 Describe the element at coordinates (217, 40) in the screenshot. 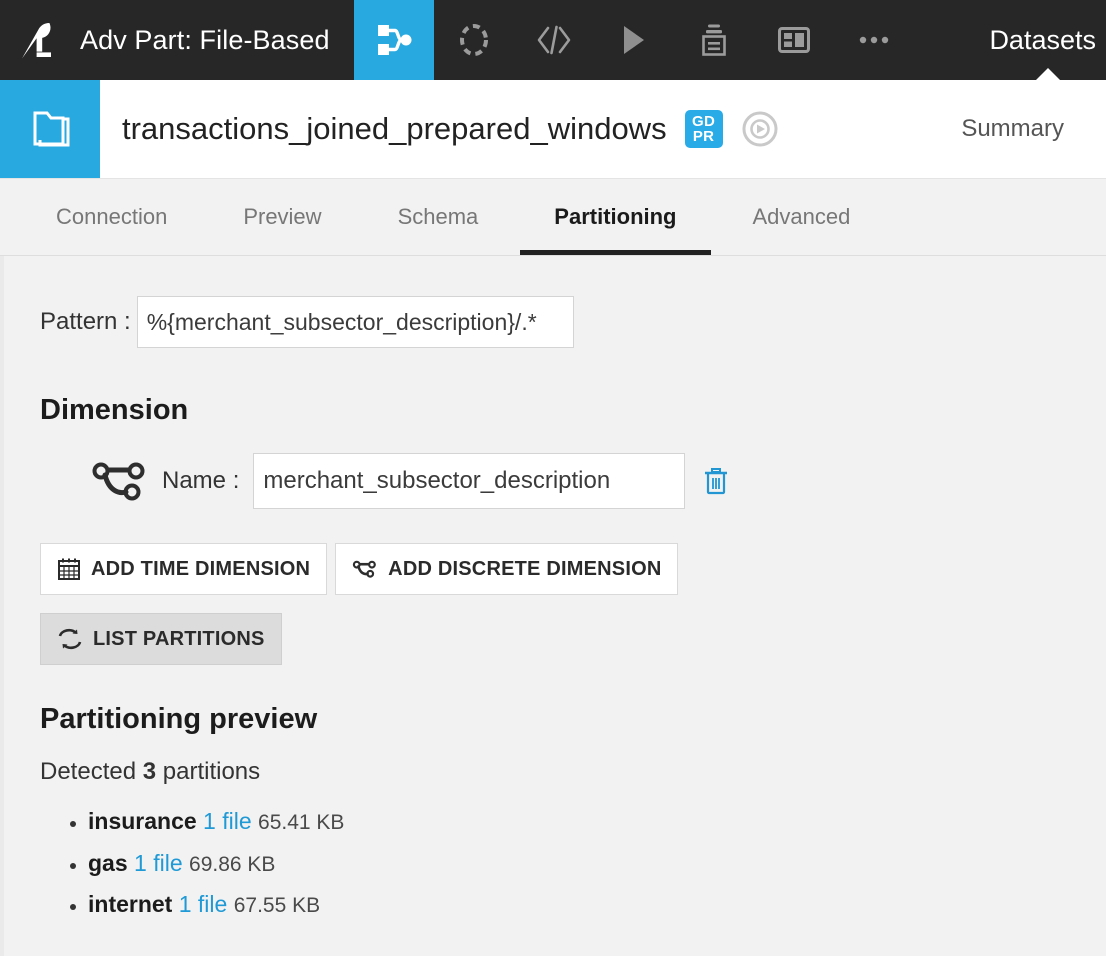

I see `project-title: Adv Part: File-Based` at that location.